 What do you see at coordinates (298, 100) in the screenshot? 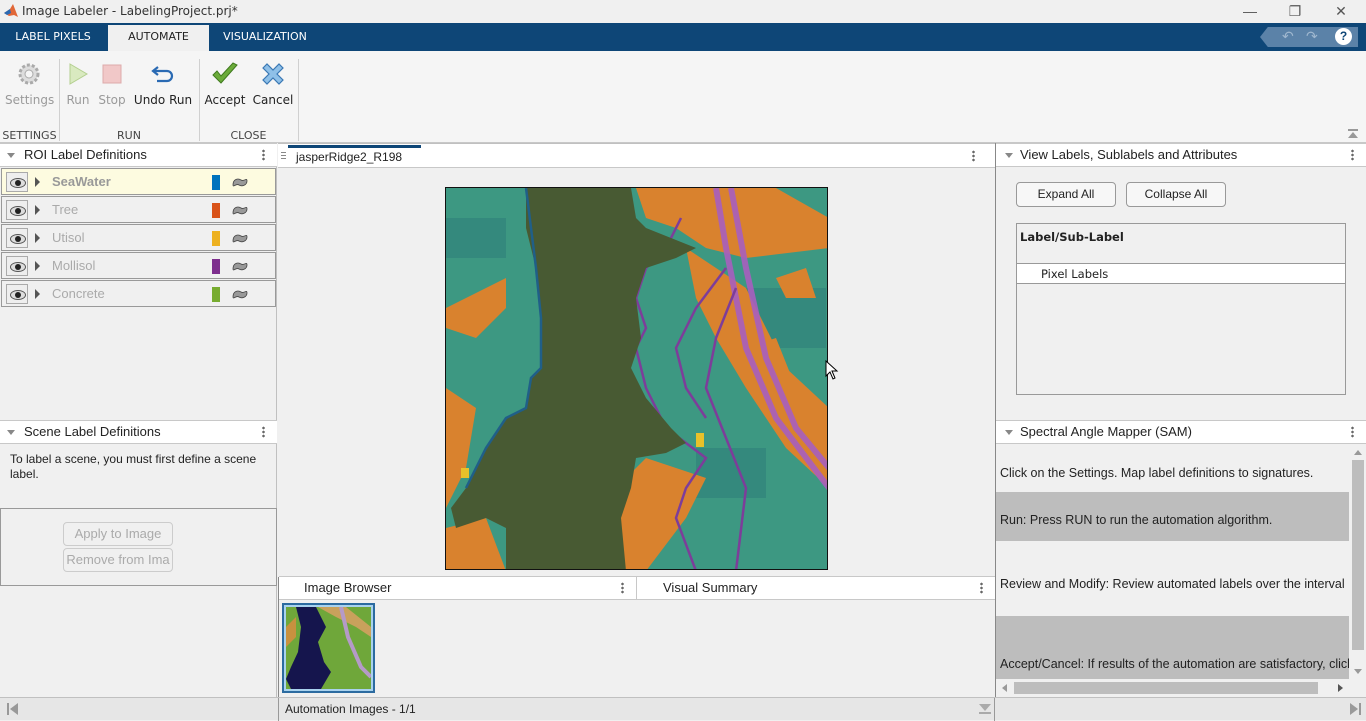
I see `section-divider` at bounding box center [298, 100].